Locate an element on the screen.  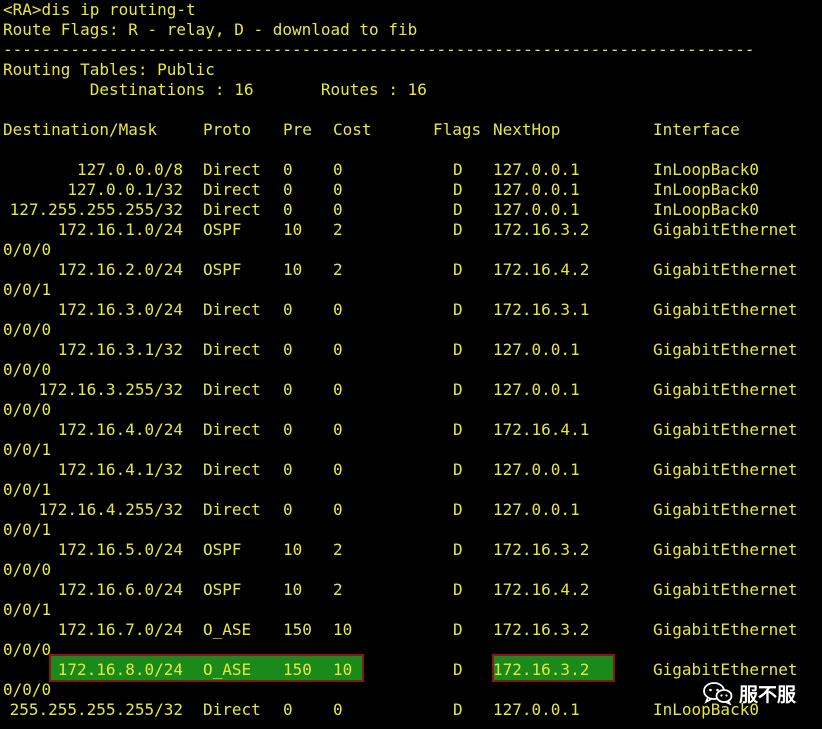
header-pre: Pre is located at coordinates (297, 129).